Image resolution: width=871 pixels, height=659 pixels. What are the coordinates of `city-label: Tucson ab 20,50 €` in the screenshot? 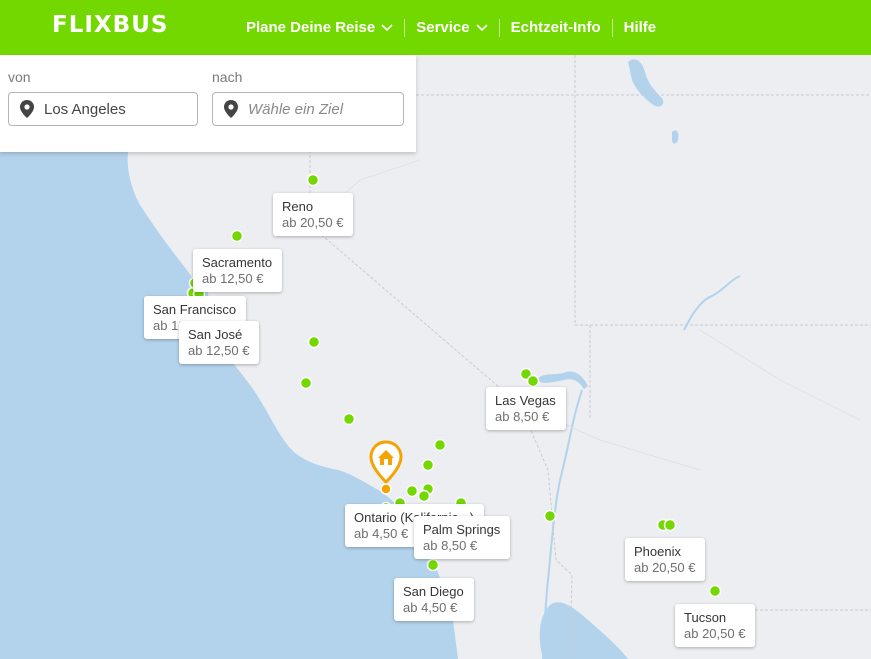 It's located at (715, 625).